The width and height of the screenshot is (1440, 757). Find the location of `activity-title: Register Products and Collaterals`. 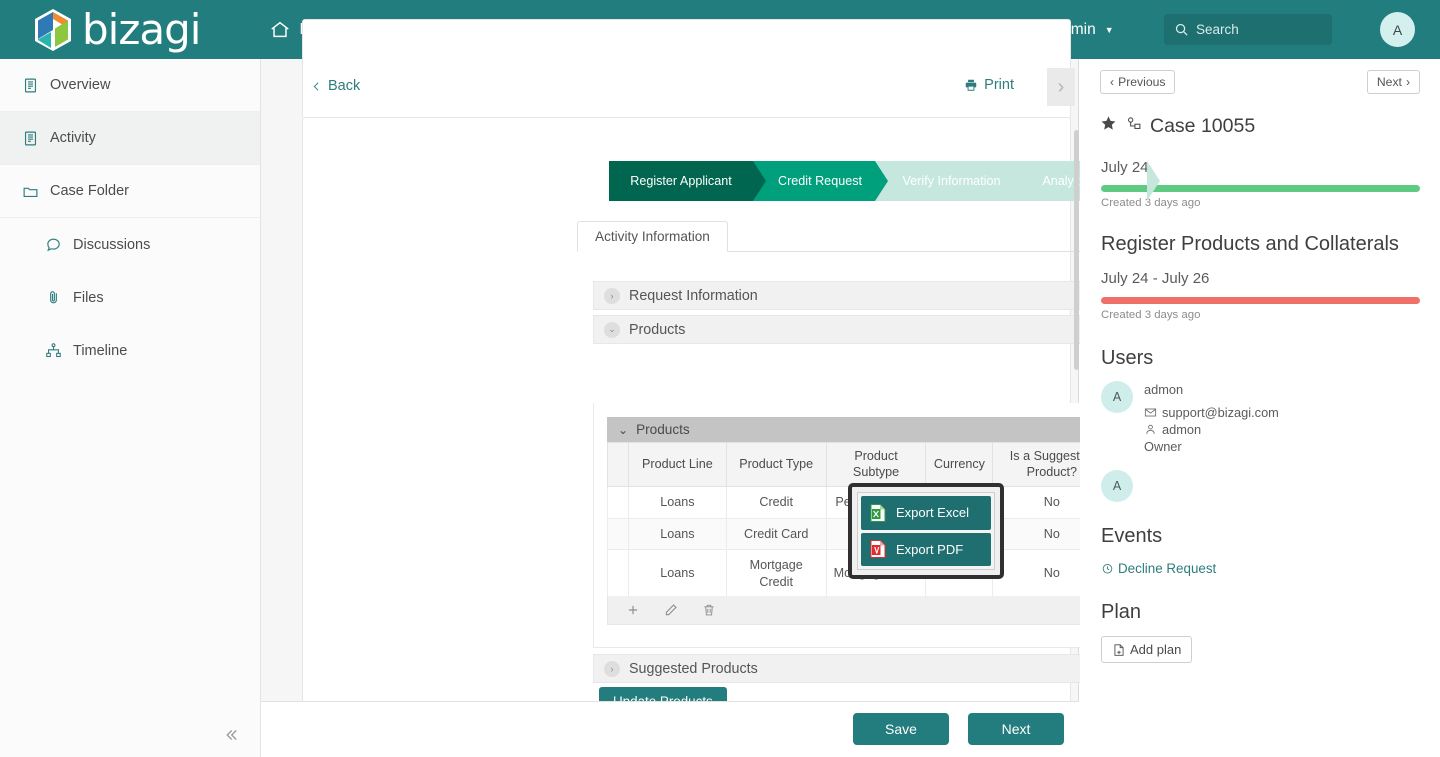

activity-title: Register Products and Collaterals is located at coordinates (1250, 244).